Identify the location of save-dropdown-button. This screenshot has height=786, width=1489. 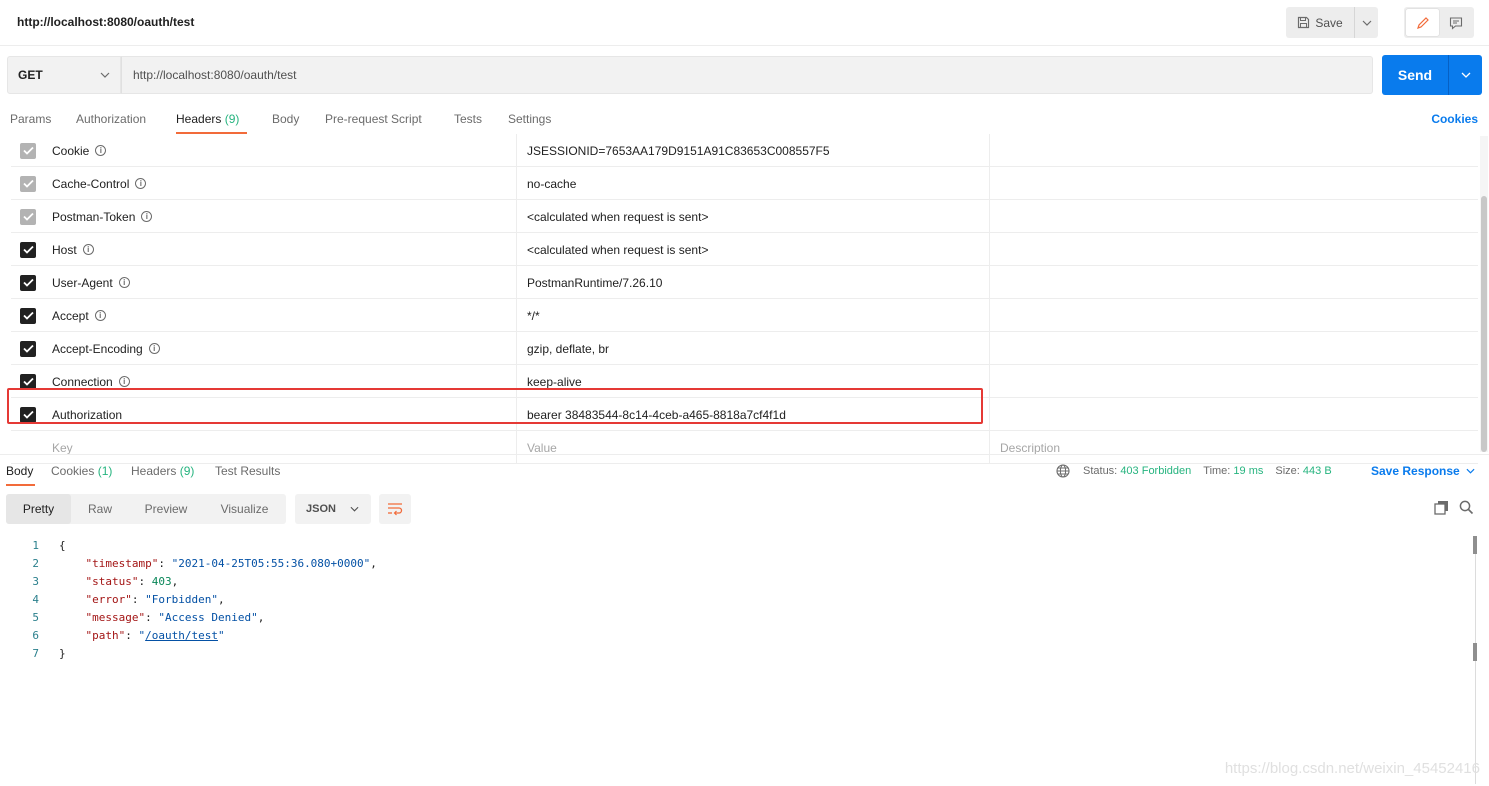
(1366, 22).